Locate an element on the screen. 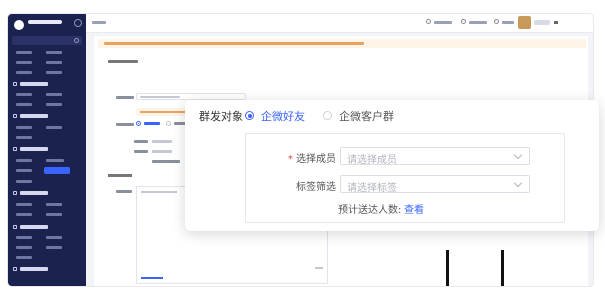 The image size is (605, 298). add-attachment-link is located at coordinates (152, 278).